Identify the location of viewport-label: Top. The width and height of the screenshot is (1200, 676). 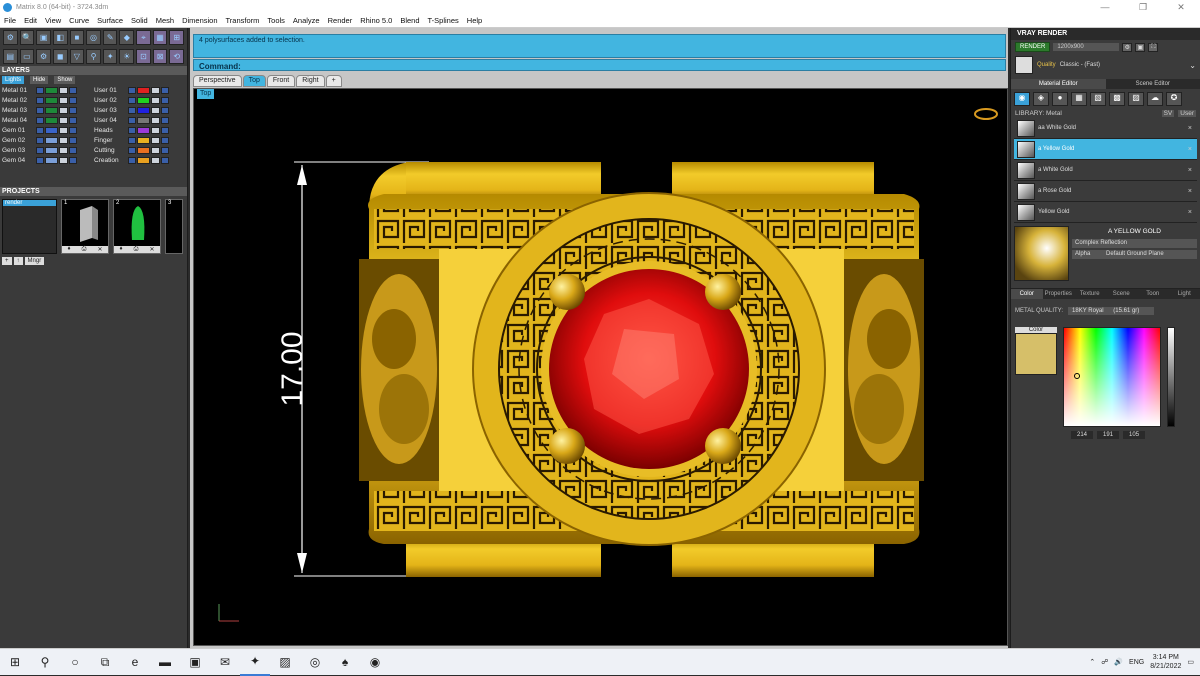
(205, 94).